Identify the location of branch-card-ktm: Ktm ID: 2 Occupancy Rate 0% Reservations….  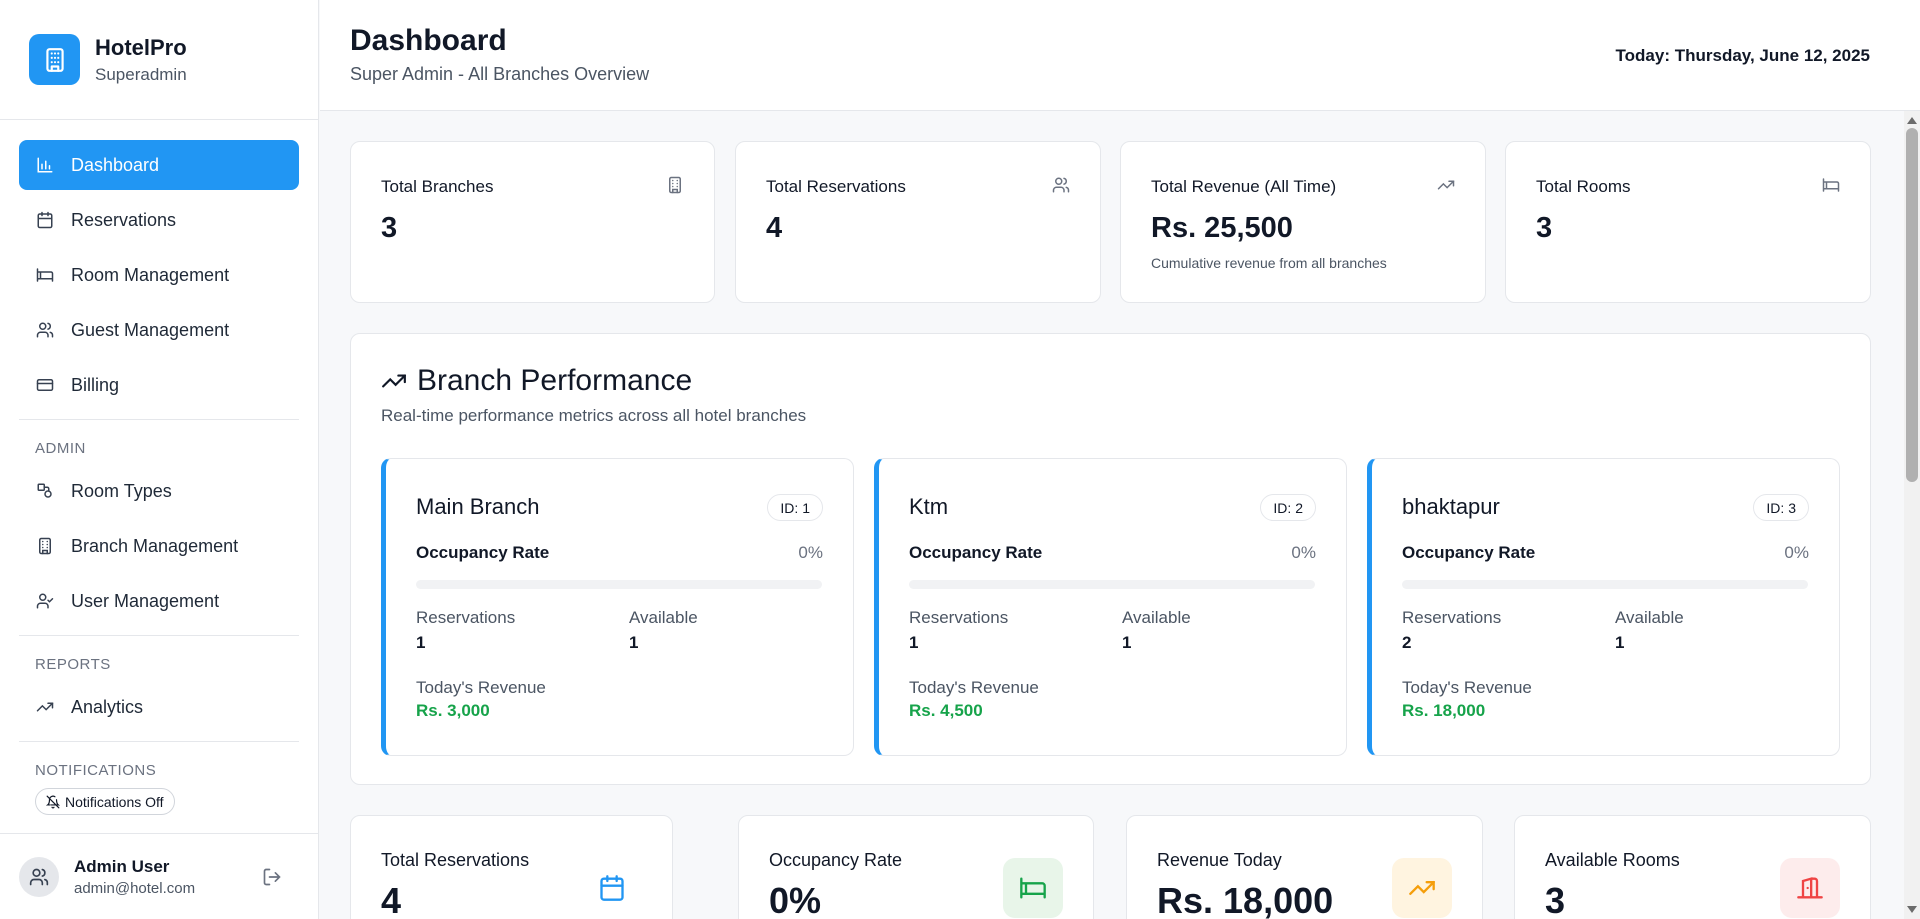
(1110, 607).